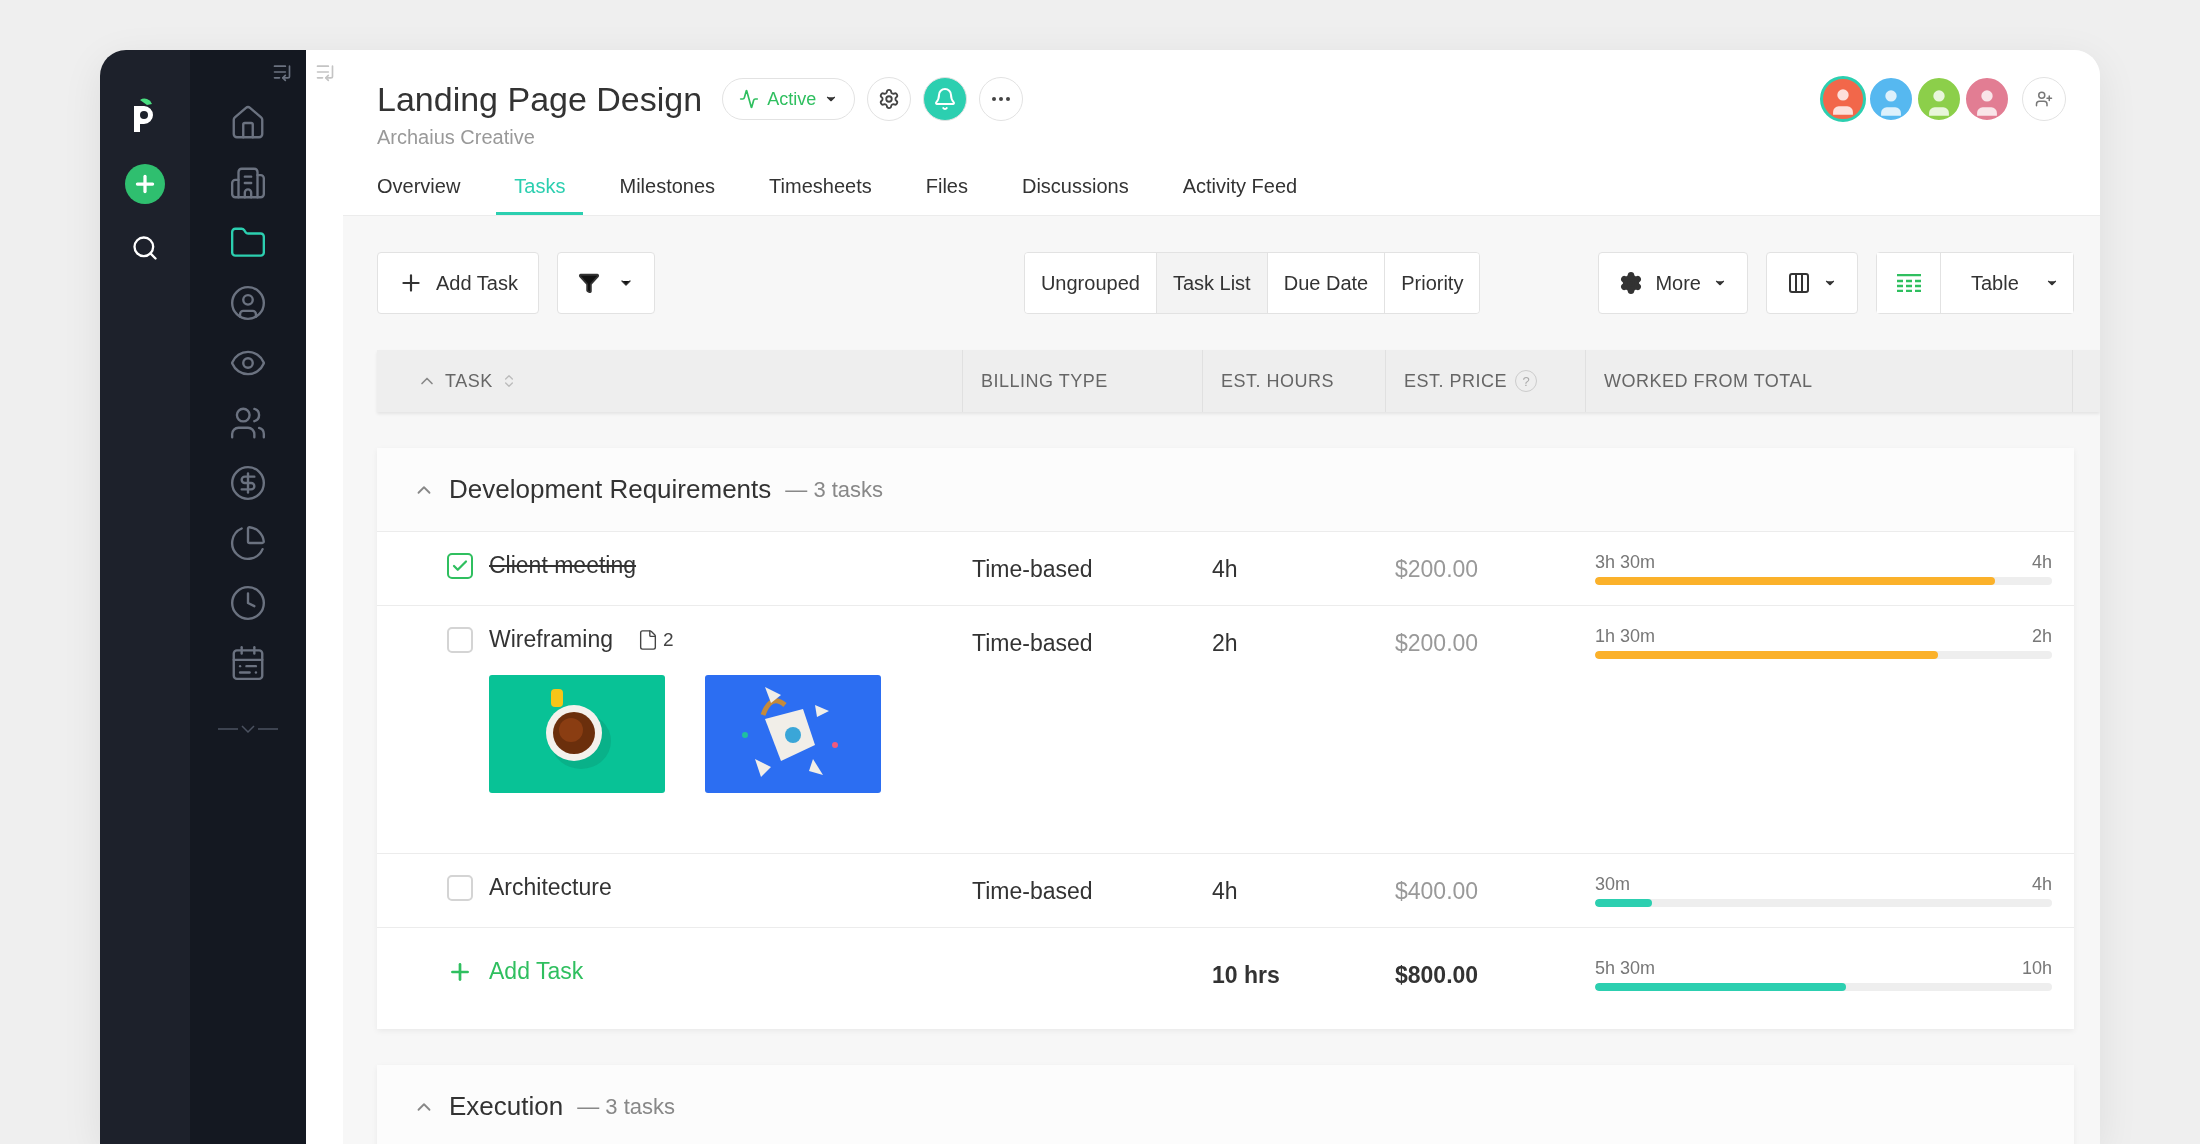 The height and width of the screenshot is (1144, 2200). What do you see at coordinates (145, 184) in the screenshot?
I see `add-button` at bounding box center [145, 184].